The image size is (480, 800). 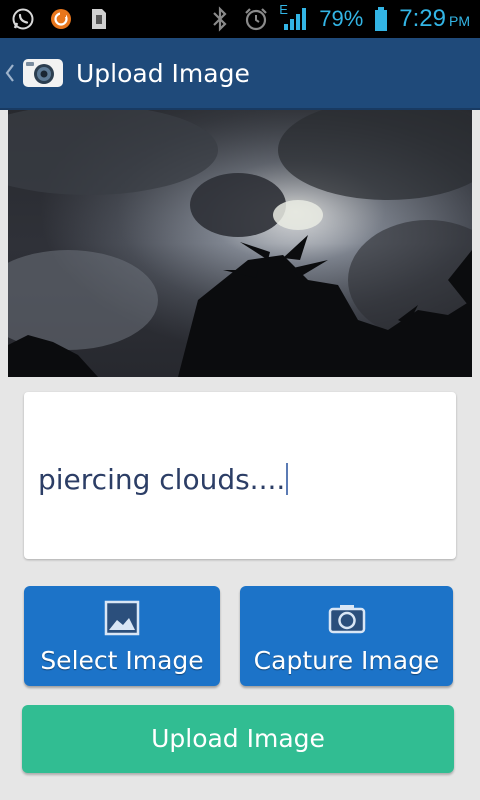 I want to click on capture-image-button: Capture Image, so click(x=346, y=636).